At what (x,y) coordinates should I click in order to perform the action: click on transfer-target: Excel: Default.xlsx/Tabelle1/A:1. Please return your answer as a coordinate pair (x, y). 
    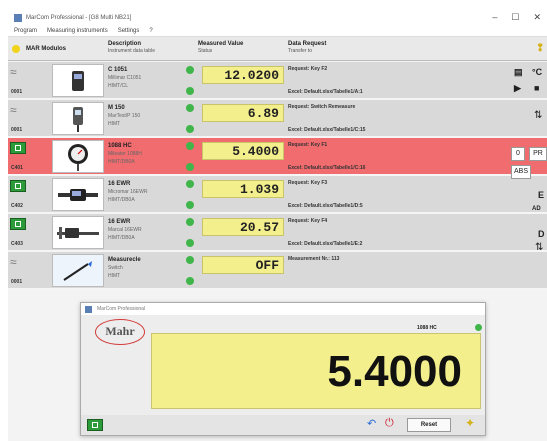
    Looking at the image, I should click on (325, 92).